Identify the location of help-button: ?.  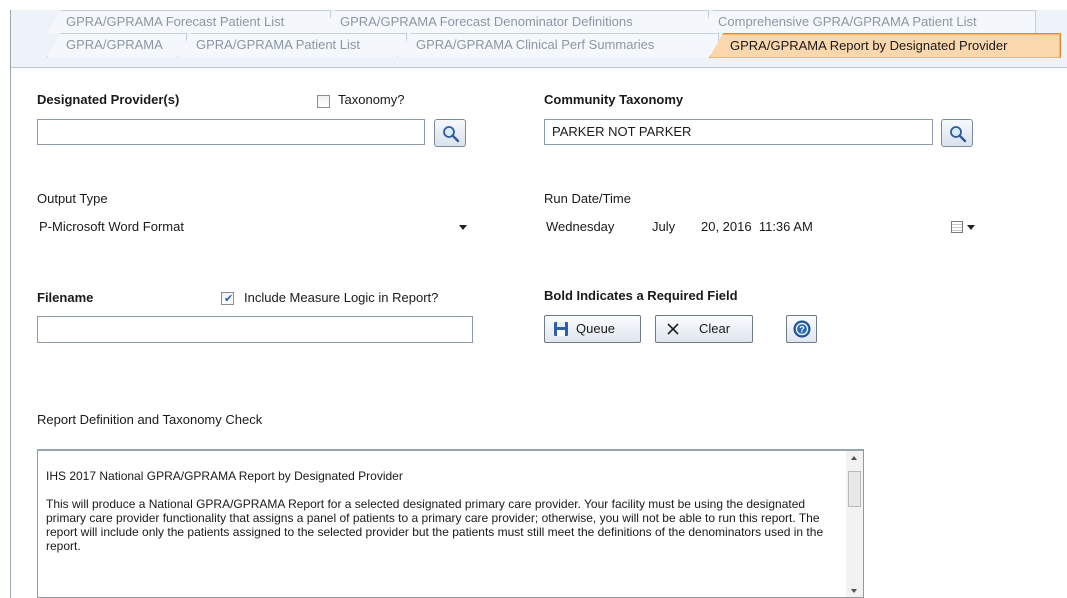
(801, 329).